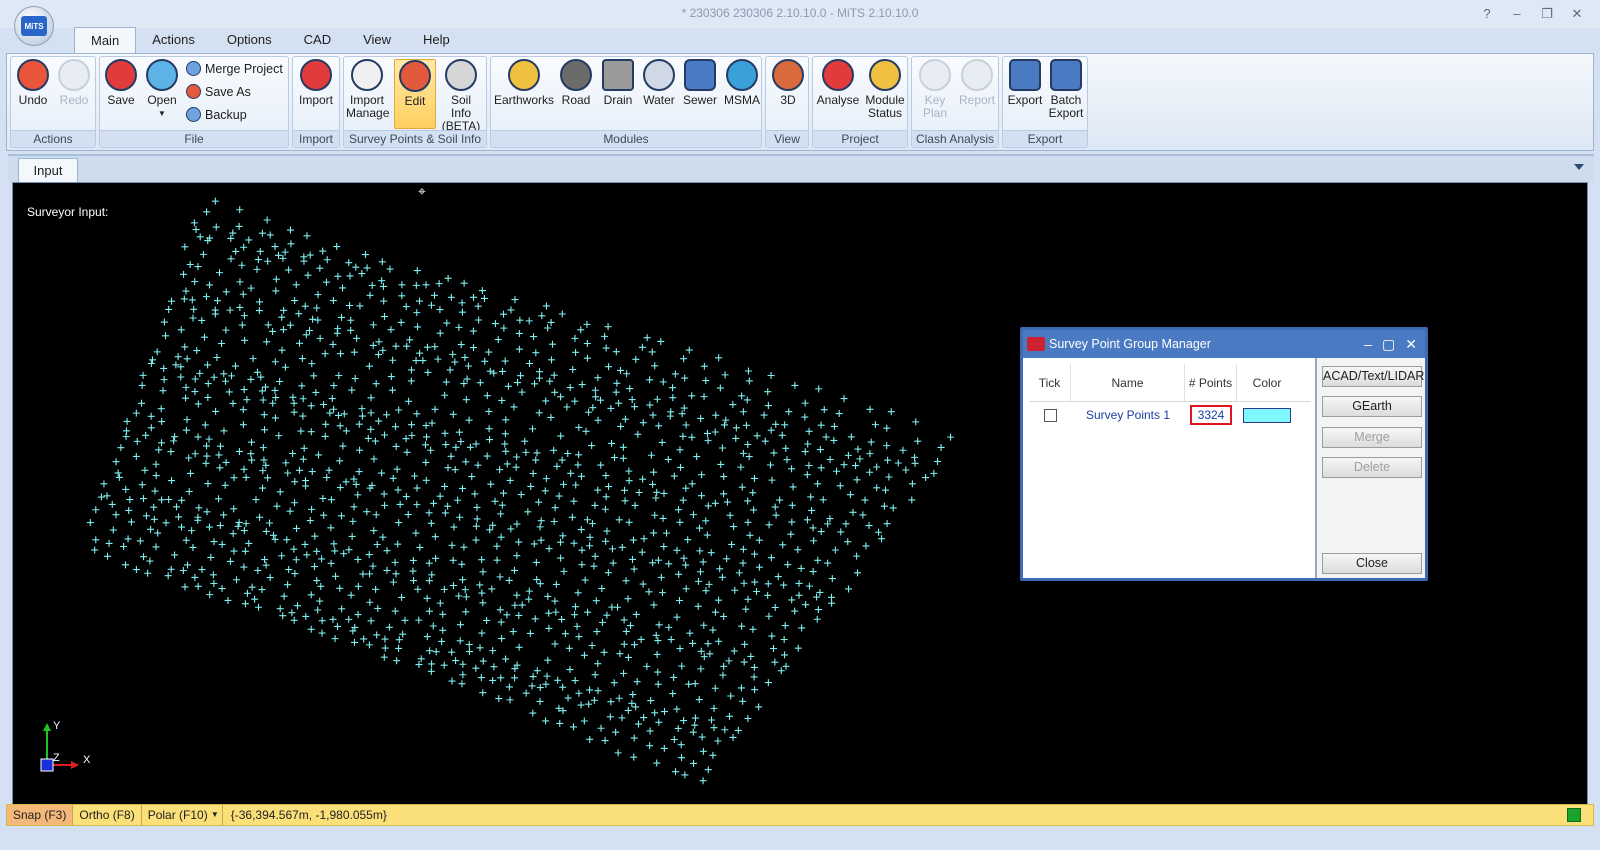 The width and height of the screenshot is (1600, 850). I want to click on save-as-icon, so click(193, 91).